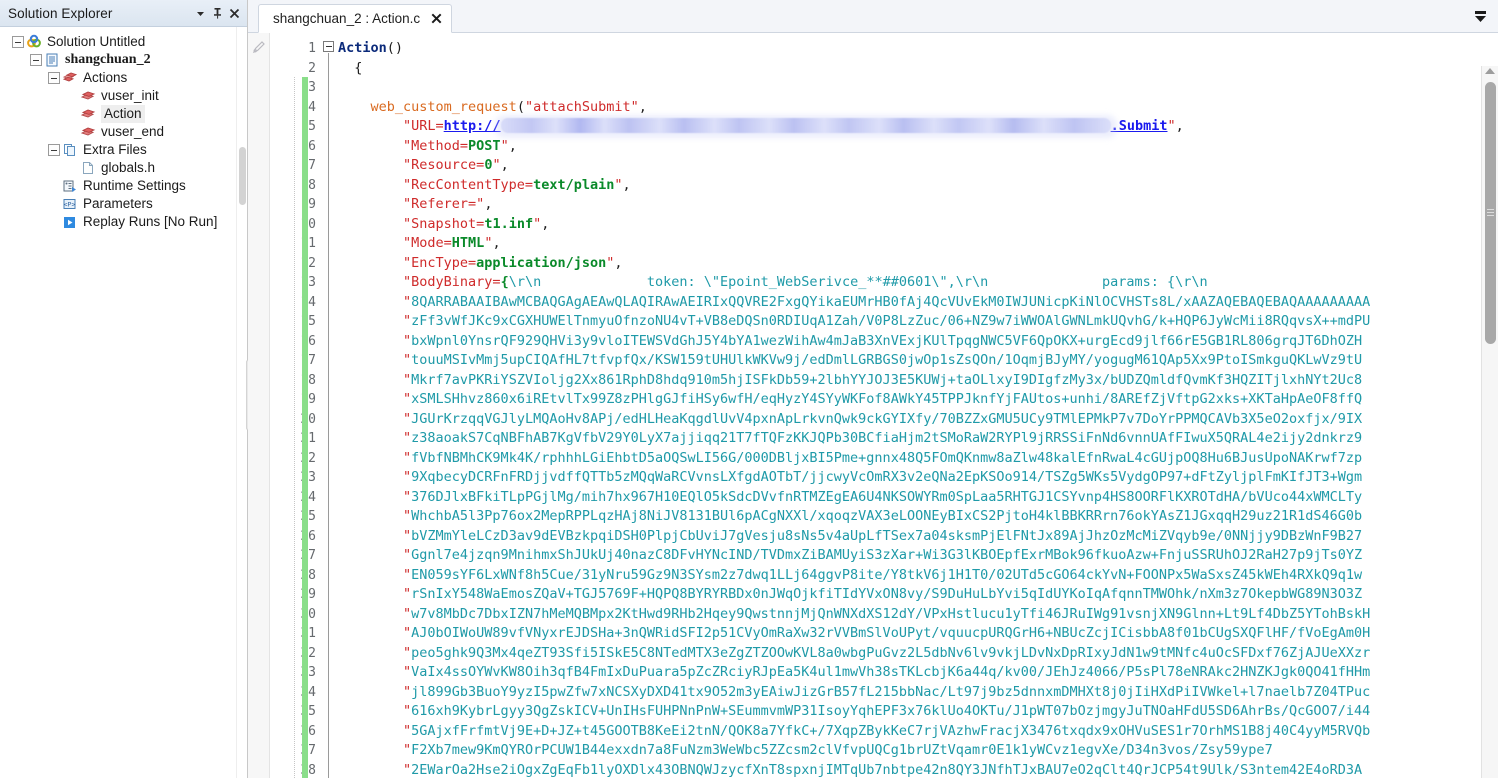 The width and height of the screenshot is (1498, 778). Describe the element at coordinates (308, 516) in the screenshot. I see `line-number: 25` at that location.